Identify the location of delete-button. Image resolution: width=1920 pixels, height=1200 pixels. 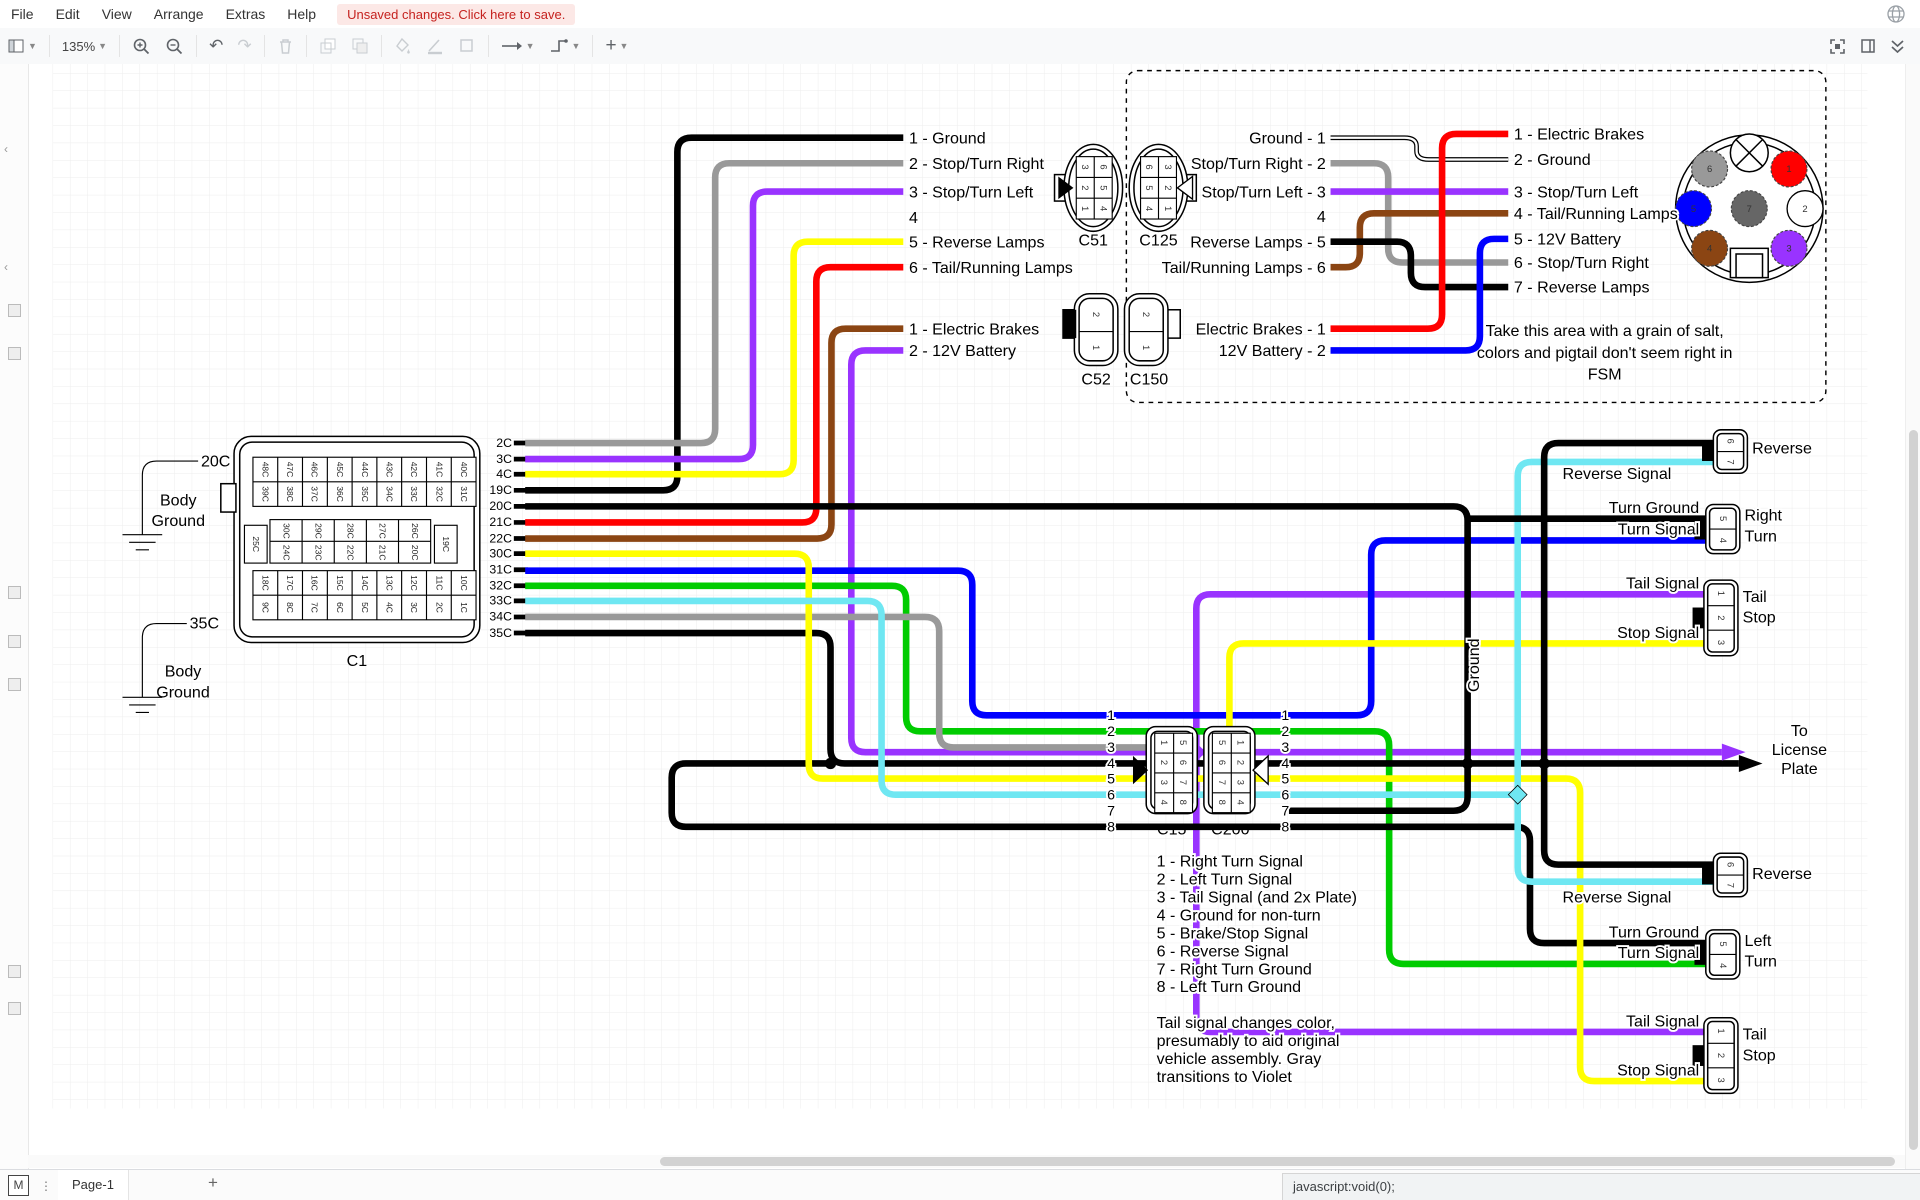
(285, 46).